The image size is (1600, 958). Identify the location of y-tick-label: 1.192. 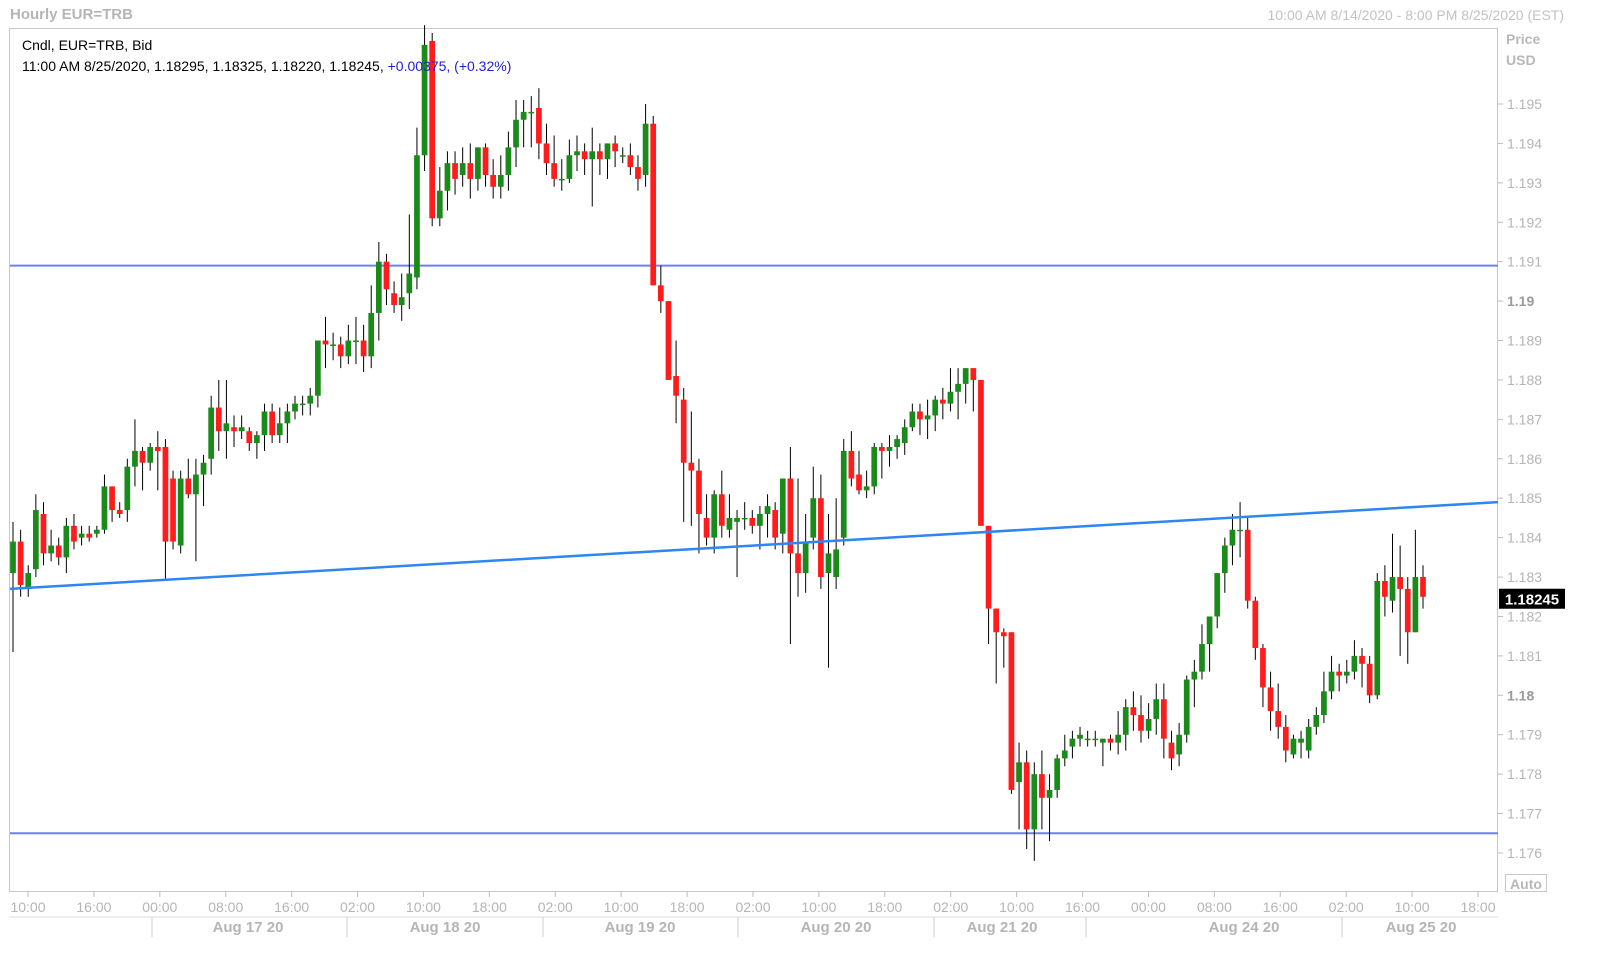
(1524, 222).